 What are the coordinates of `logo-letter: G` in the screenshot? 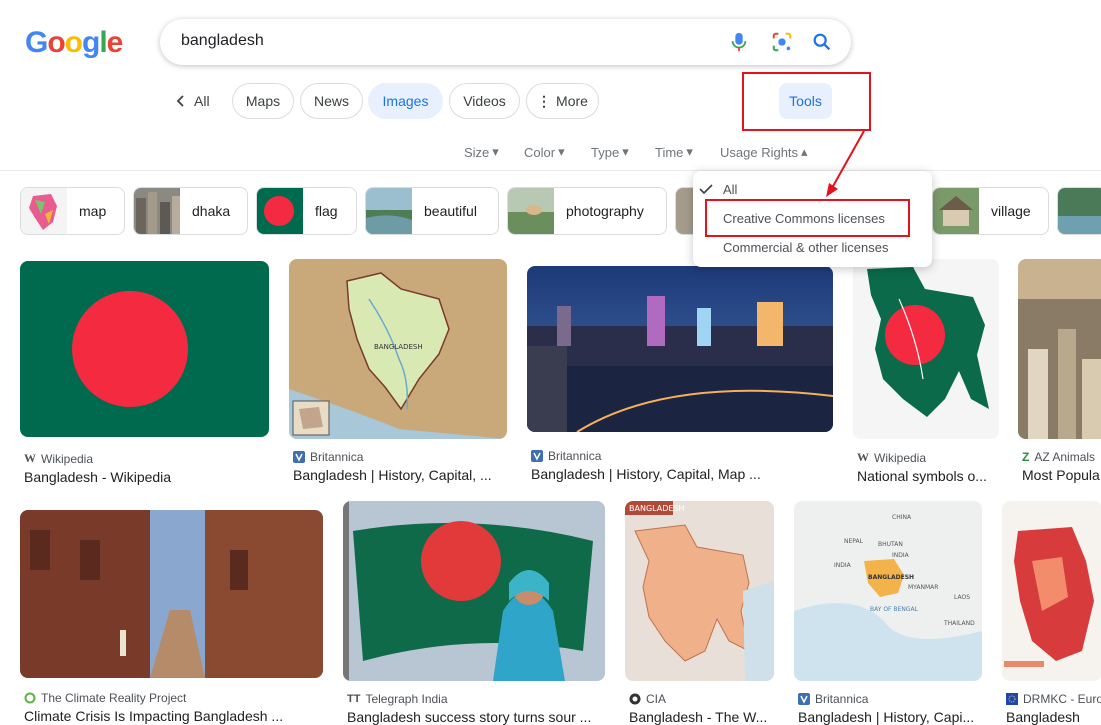 It's located at (36, 42).